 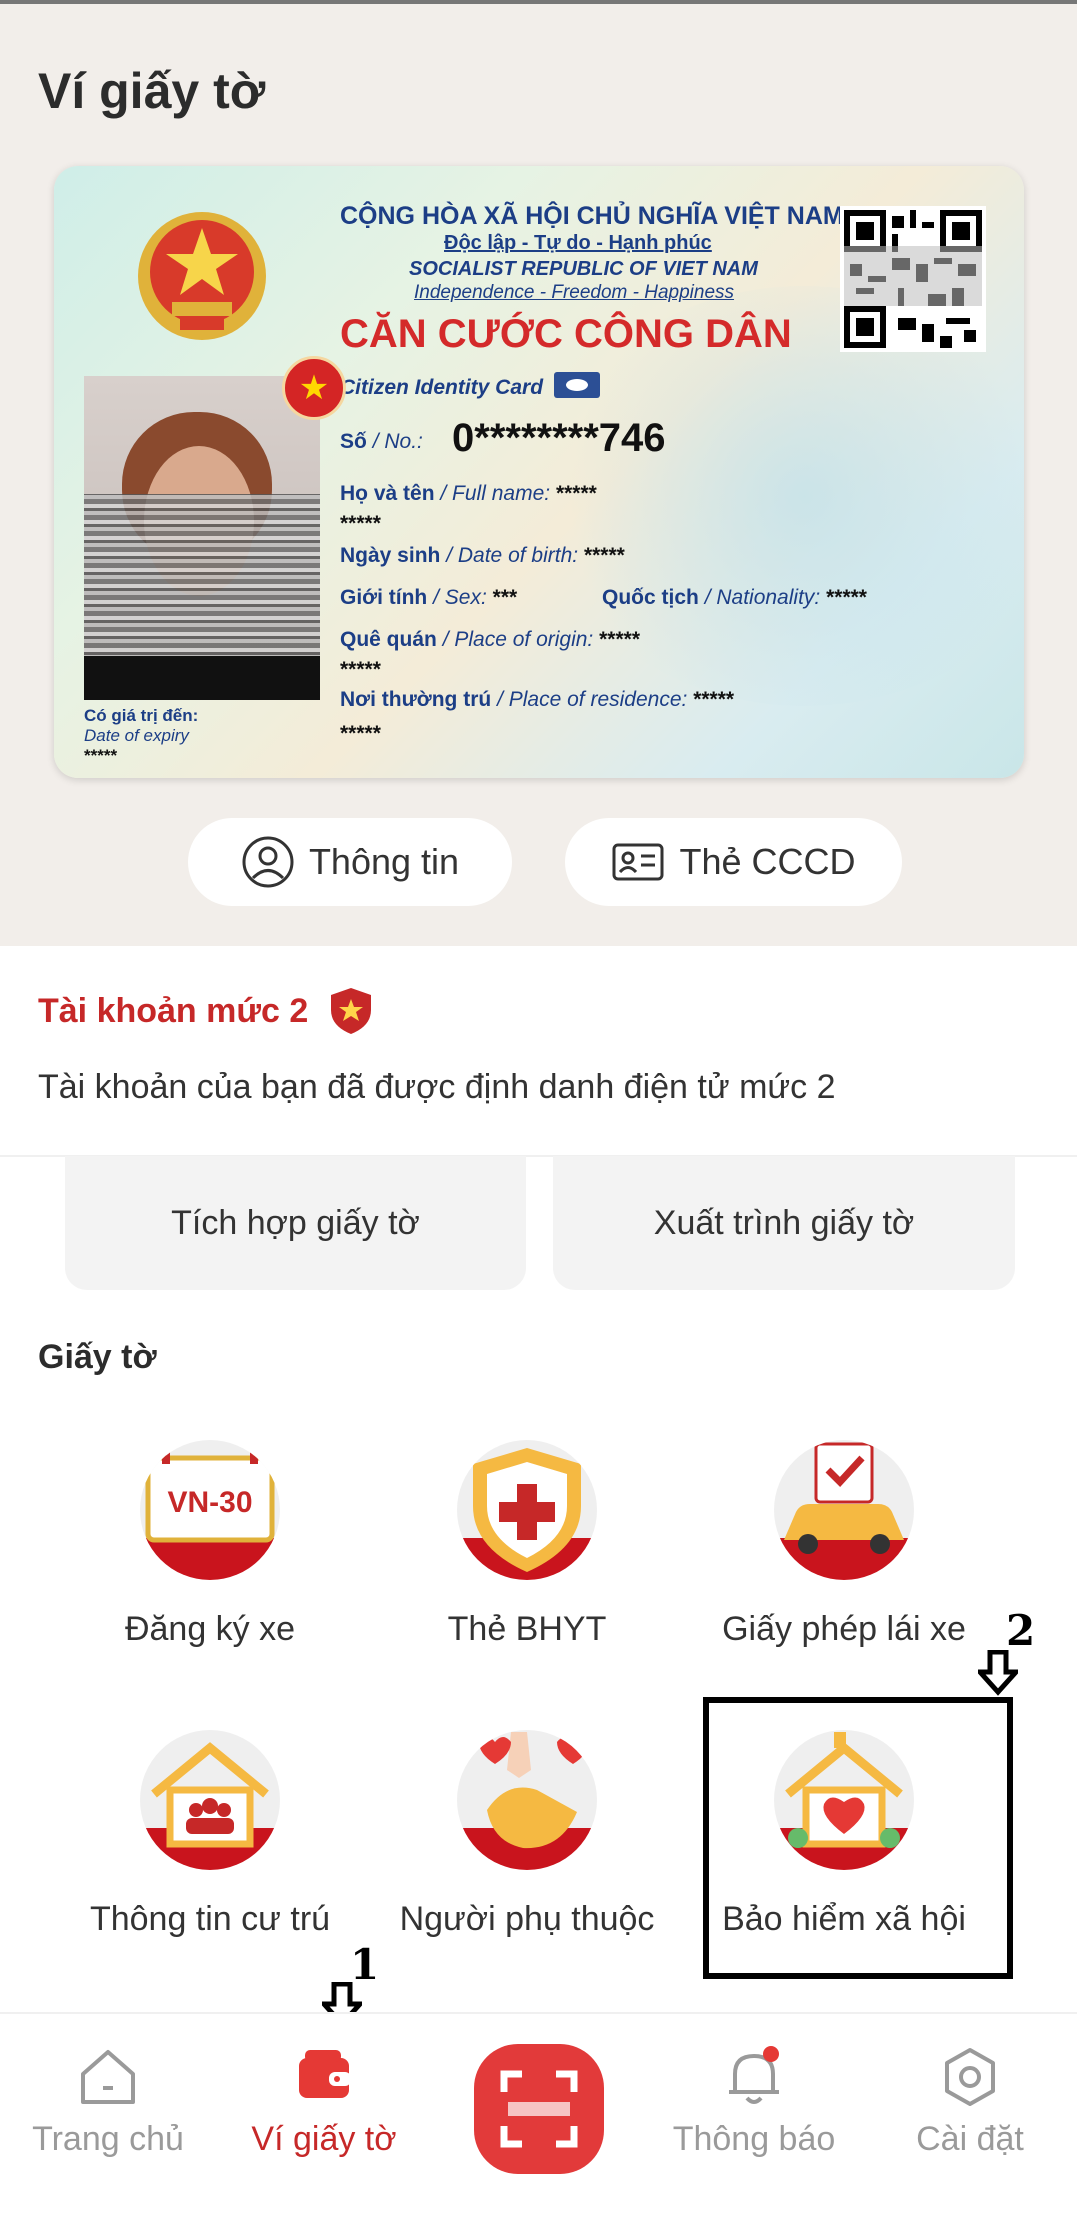 I want to click on user-circle-icon, so click(x=268, y=862).